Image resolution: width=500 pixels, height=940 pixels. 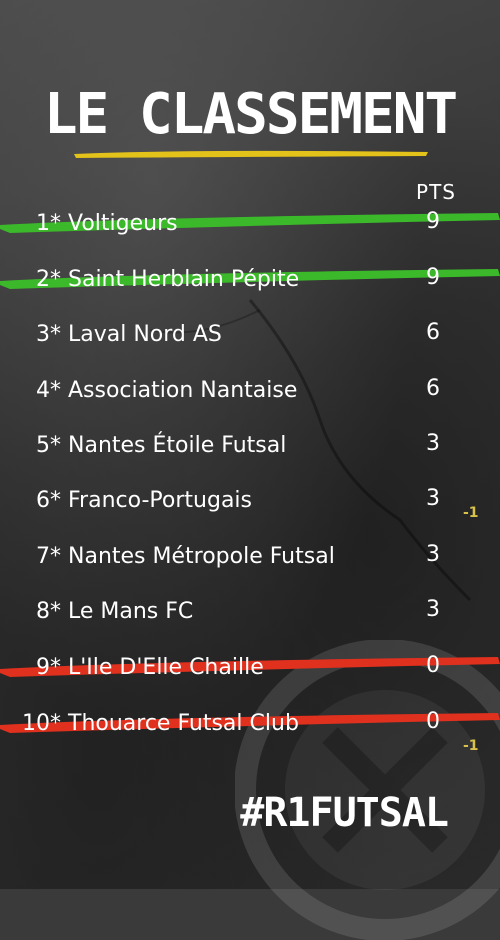 I want to click on standing-row: 7* Nantes Métropole Futsal 3, so click(x=250, y=558).